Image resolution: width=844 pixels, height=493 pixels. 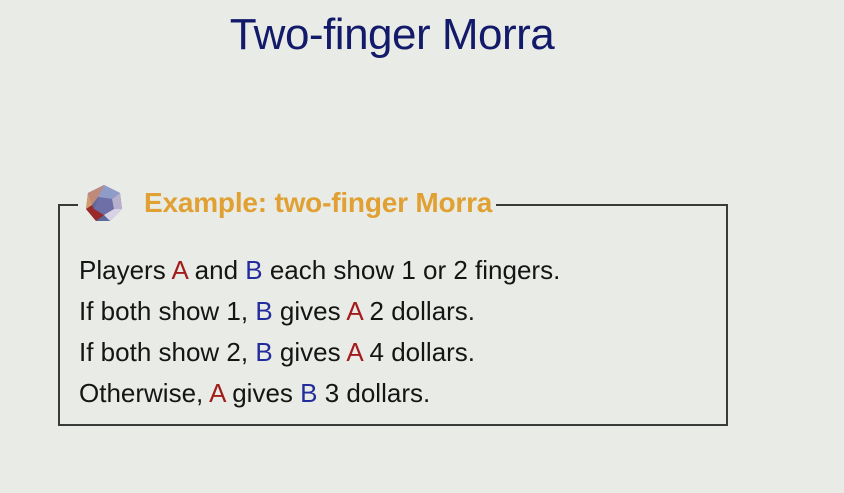 I want to click on rule-line-3: If both show 2, B gives A 4 dollars., so click(x=277, y=352).